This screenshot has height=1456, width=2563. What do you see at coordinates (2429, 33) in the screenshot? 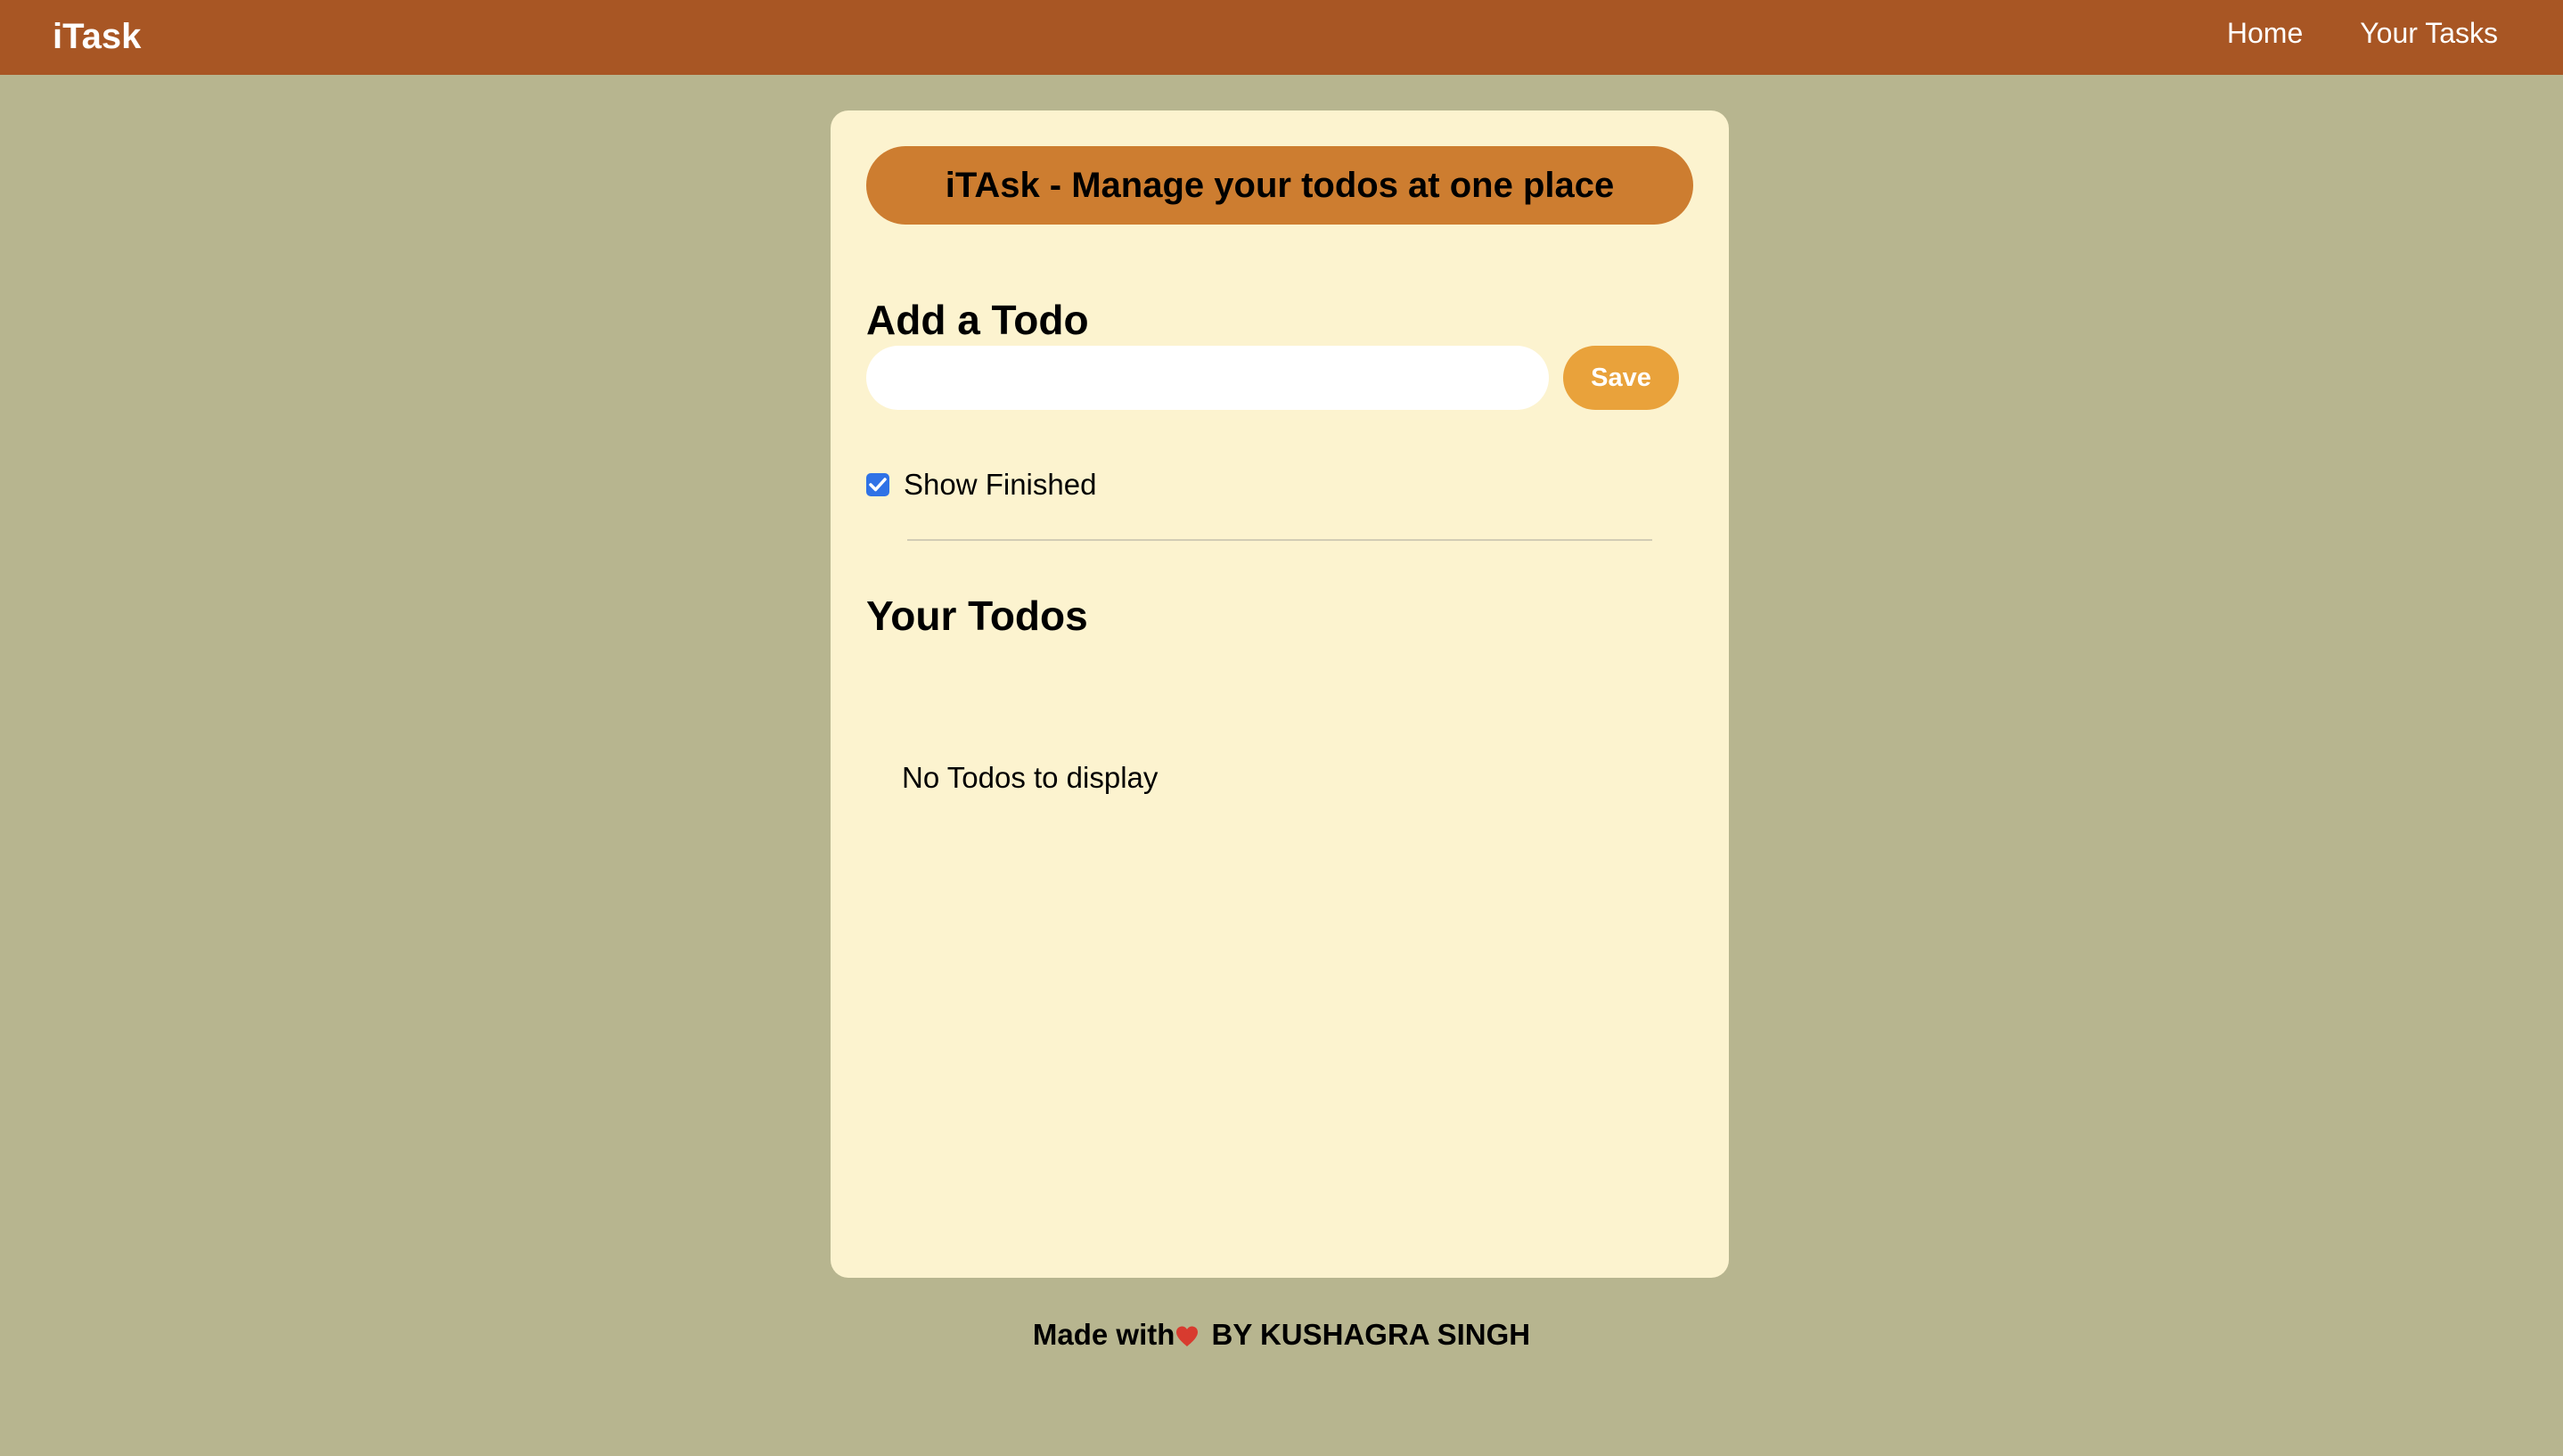
I see `nav-link-your-tasks: Your Tasks` at bounding box center [2429, 33].